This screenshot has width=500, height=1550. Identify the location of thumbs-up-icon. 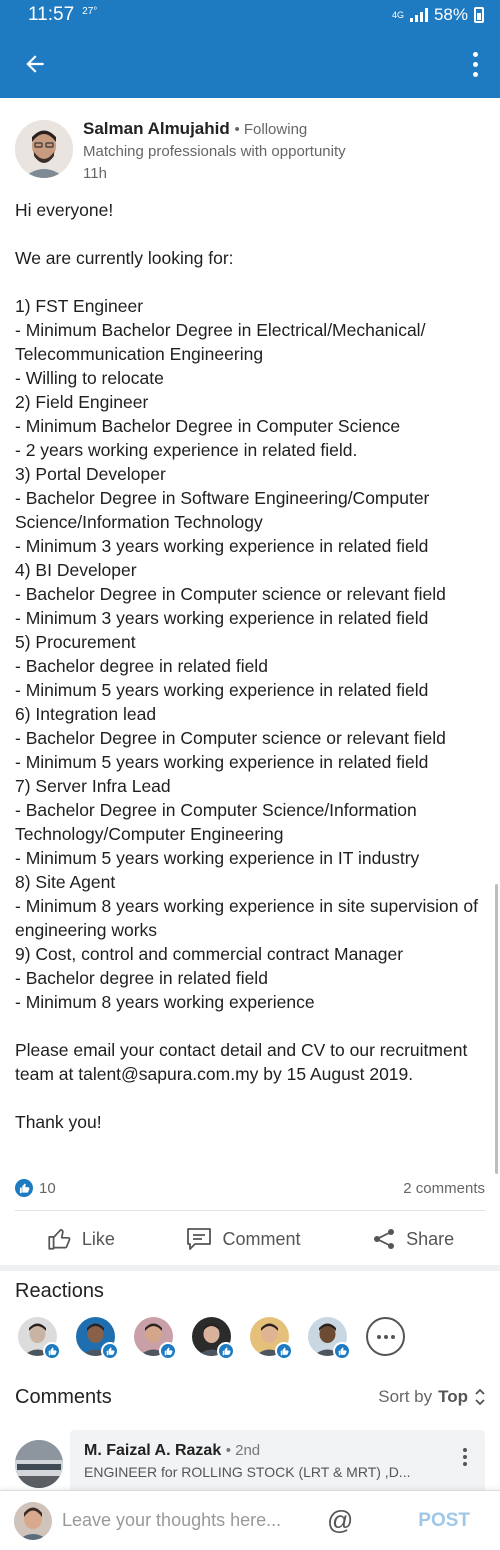
(59, 1239).